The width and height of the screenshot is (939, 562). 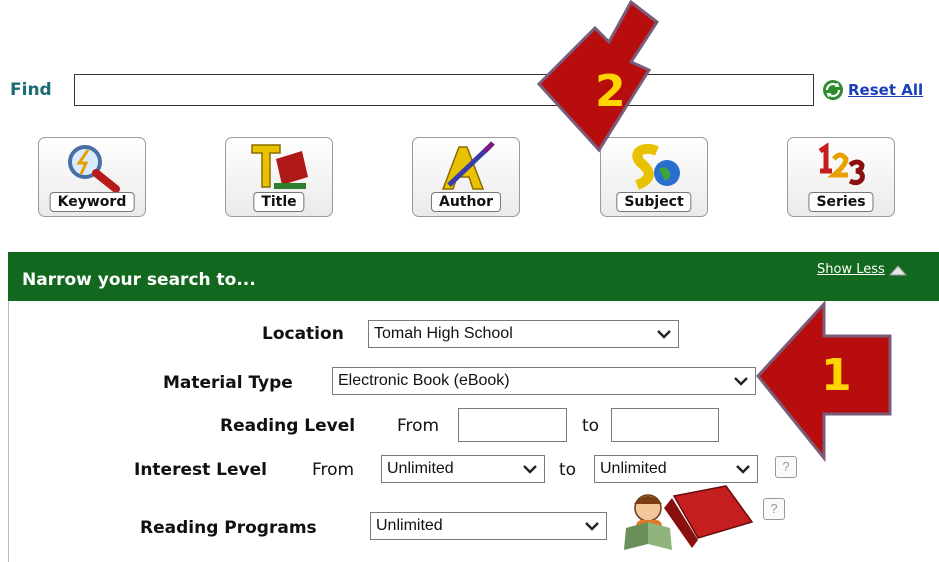 What do you see at coordinates (633, 468) in the screenshot?
I see `interest-level-to-value: Unlimited` at bounding box center [633, 468].